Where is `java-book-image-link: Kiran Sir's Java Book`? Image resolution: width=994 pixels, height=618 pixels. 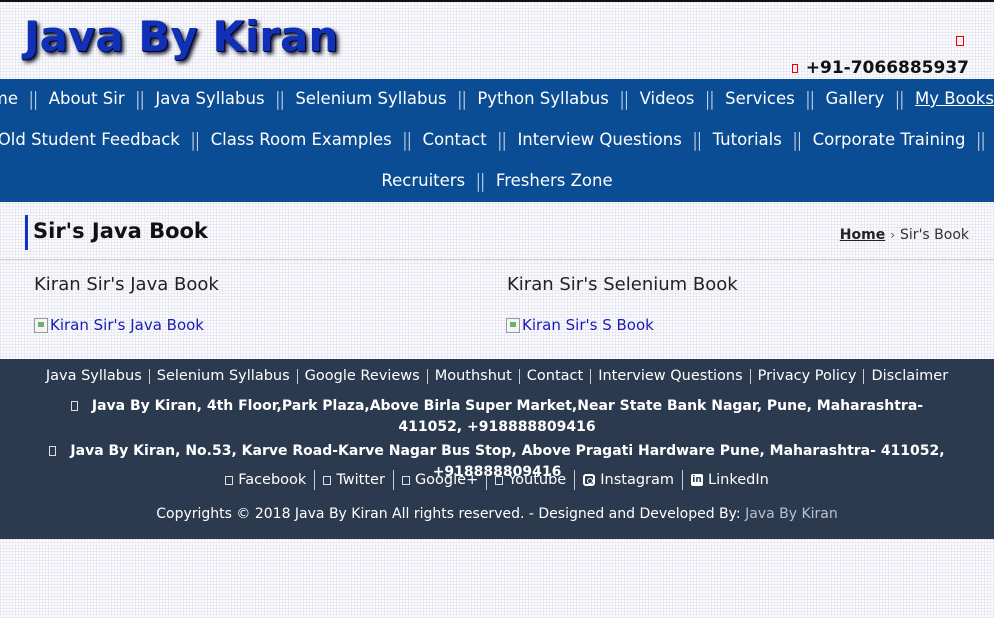 java-book-image-link: Kiran Sir's Java Book is located at coordinates (119, 325).